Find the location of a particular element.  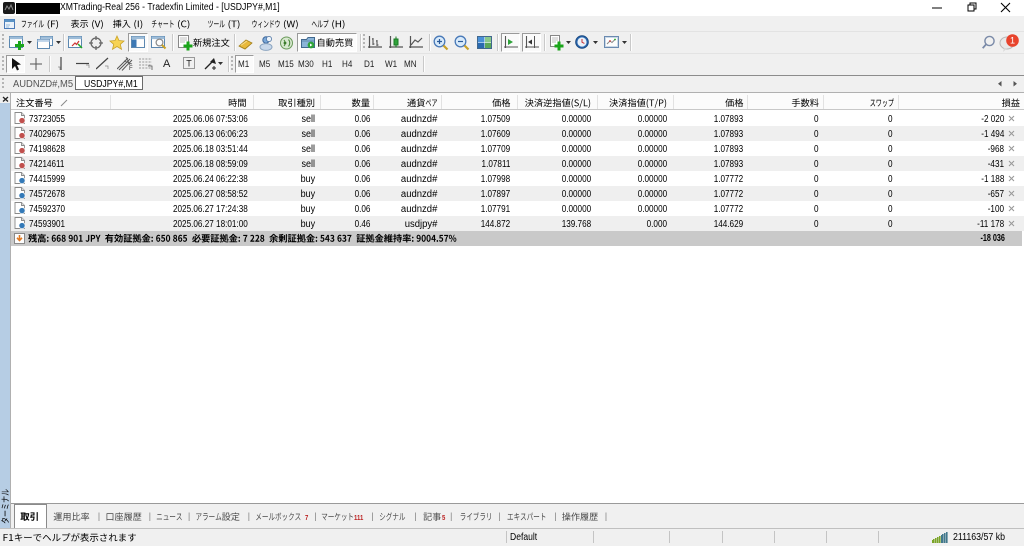

svg-text: T is located at coordinates (189, 64).